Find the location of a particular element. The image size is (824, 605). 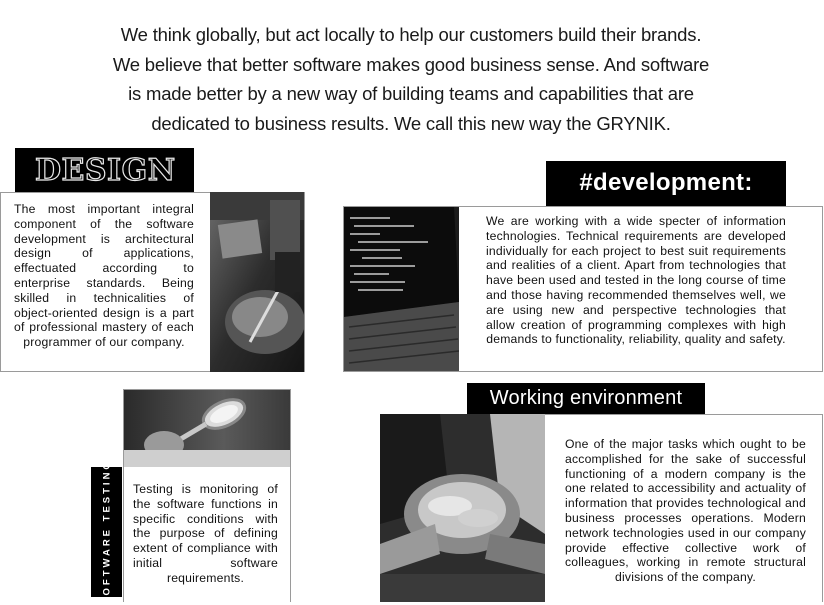

working-title: Working environment is located at coordinates (586, 398).